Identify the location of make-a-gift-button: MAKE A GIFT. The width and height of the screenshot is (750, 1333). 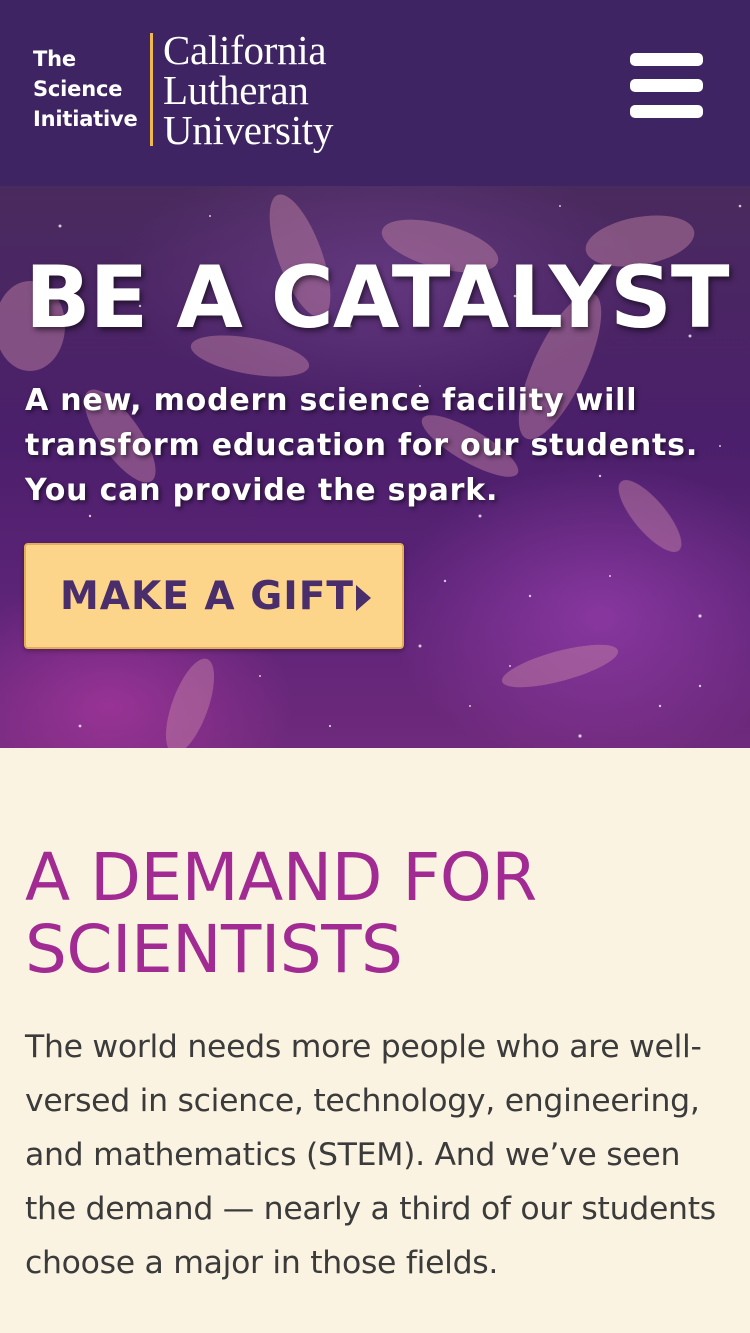
(214, 596).